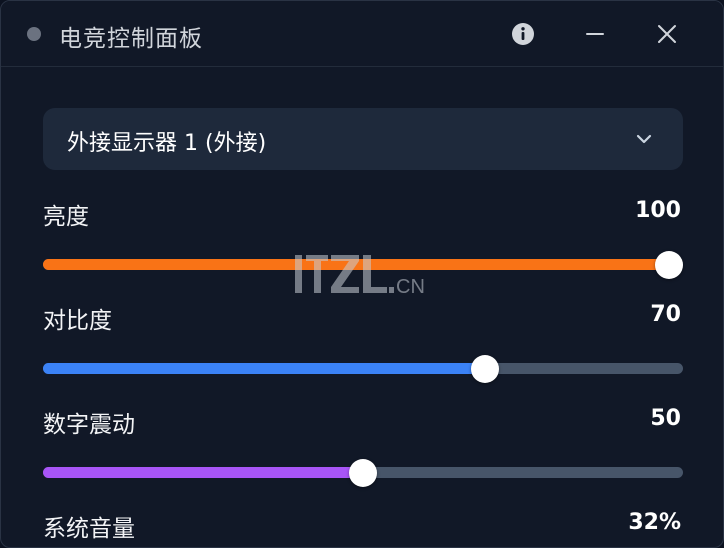  I want to click on contrast-slider-fill, so click(264, 368).